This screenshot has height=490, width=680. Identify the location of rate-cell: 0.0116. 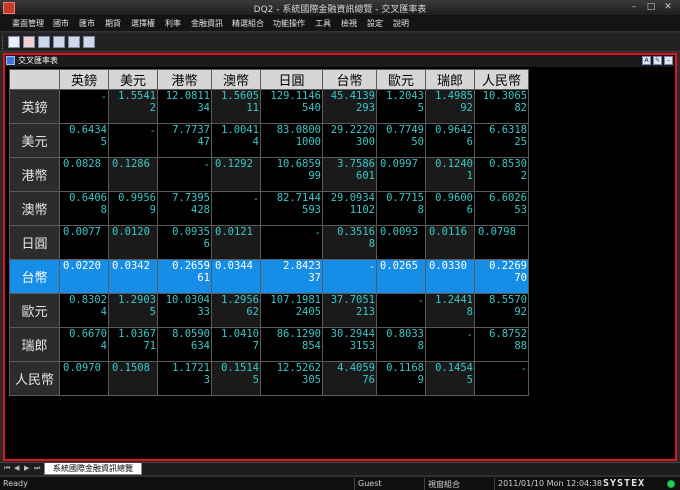
(450, 242).